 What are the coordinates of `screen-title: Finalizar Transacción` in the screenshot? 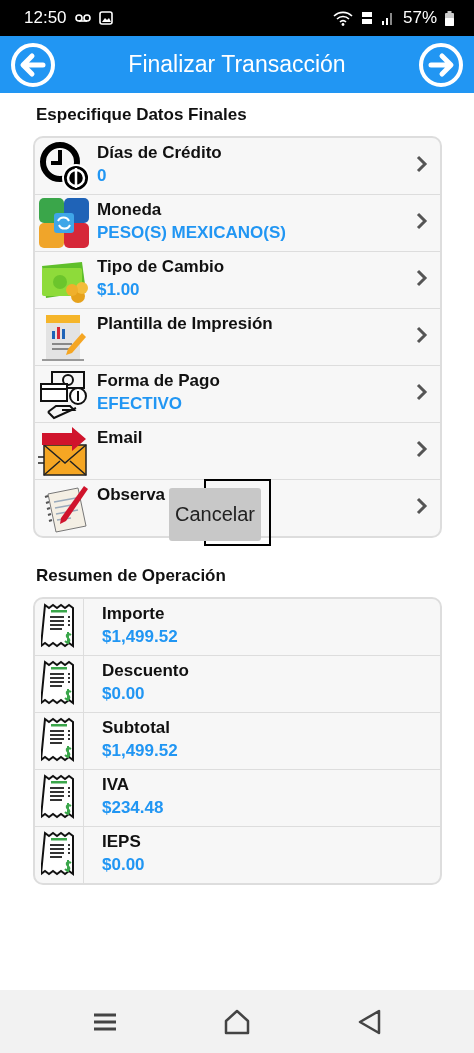 It's located at (237, 64).